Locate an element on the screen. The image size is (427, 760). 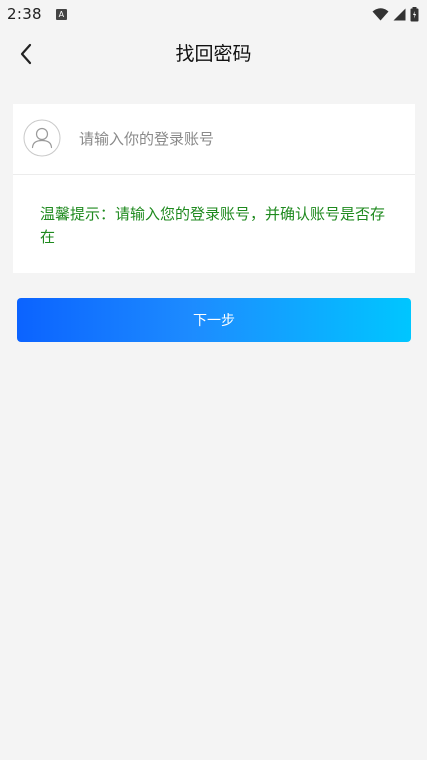
status-time: 2:38 is located at coordinates (24, 14).